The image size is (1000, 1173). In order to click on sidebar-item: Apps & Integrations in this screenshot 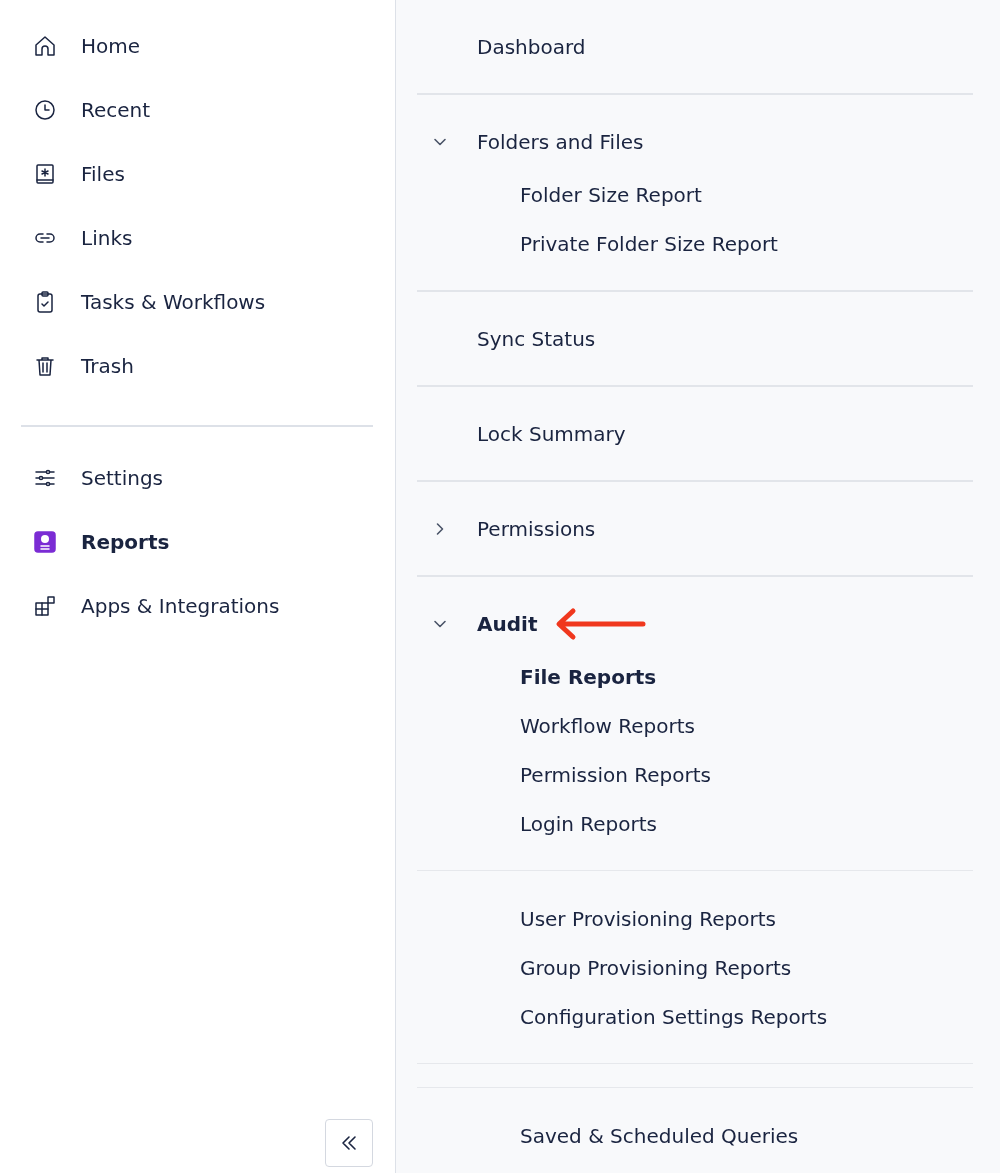, I will do `click(180, 606)`.